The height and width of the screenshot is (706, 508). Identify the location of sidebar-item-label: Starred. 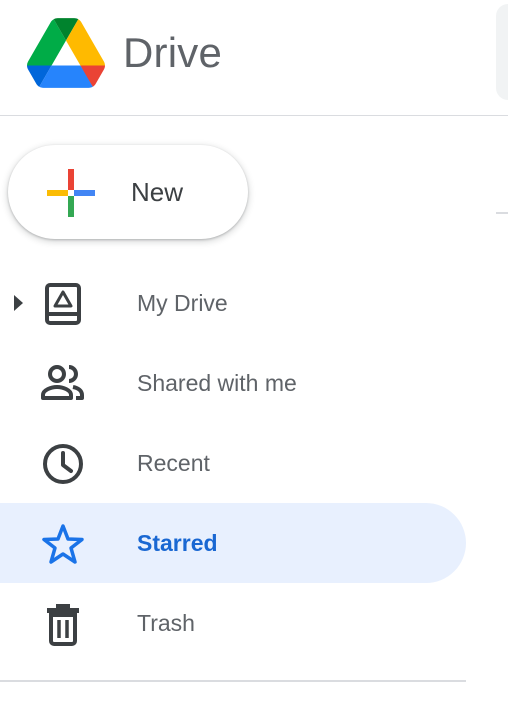
(177, 543).